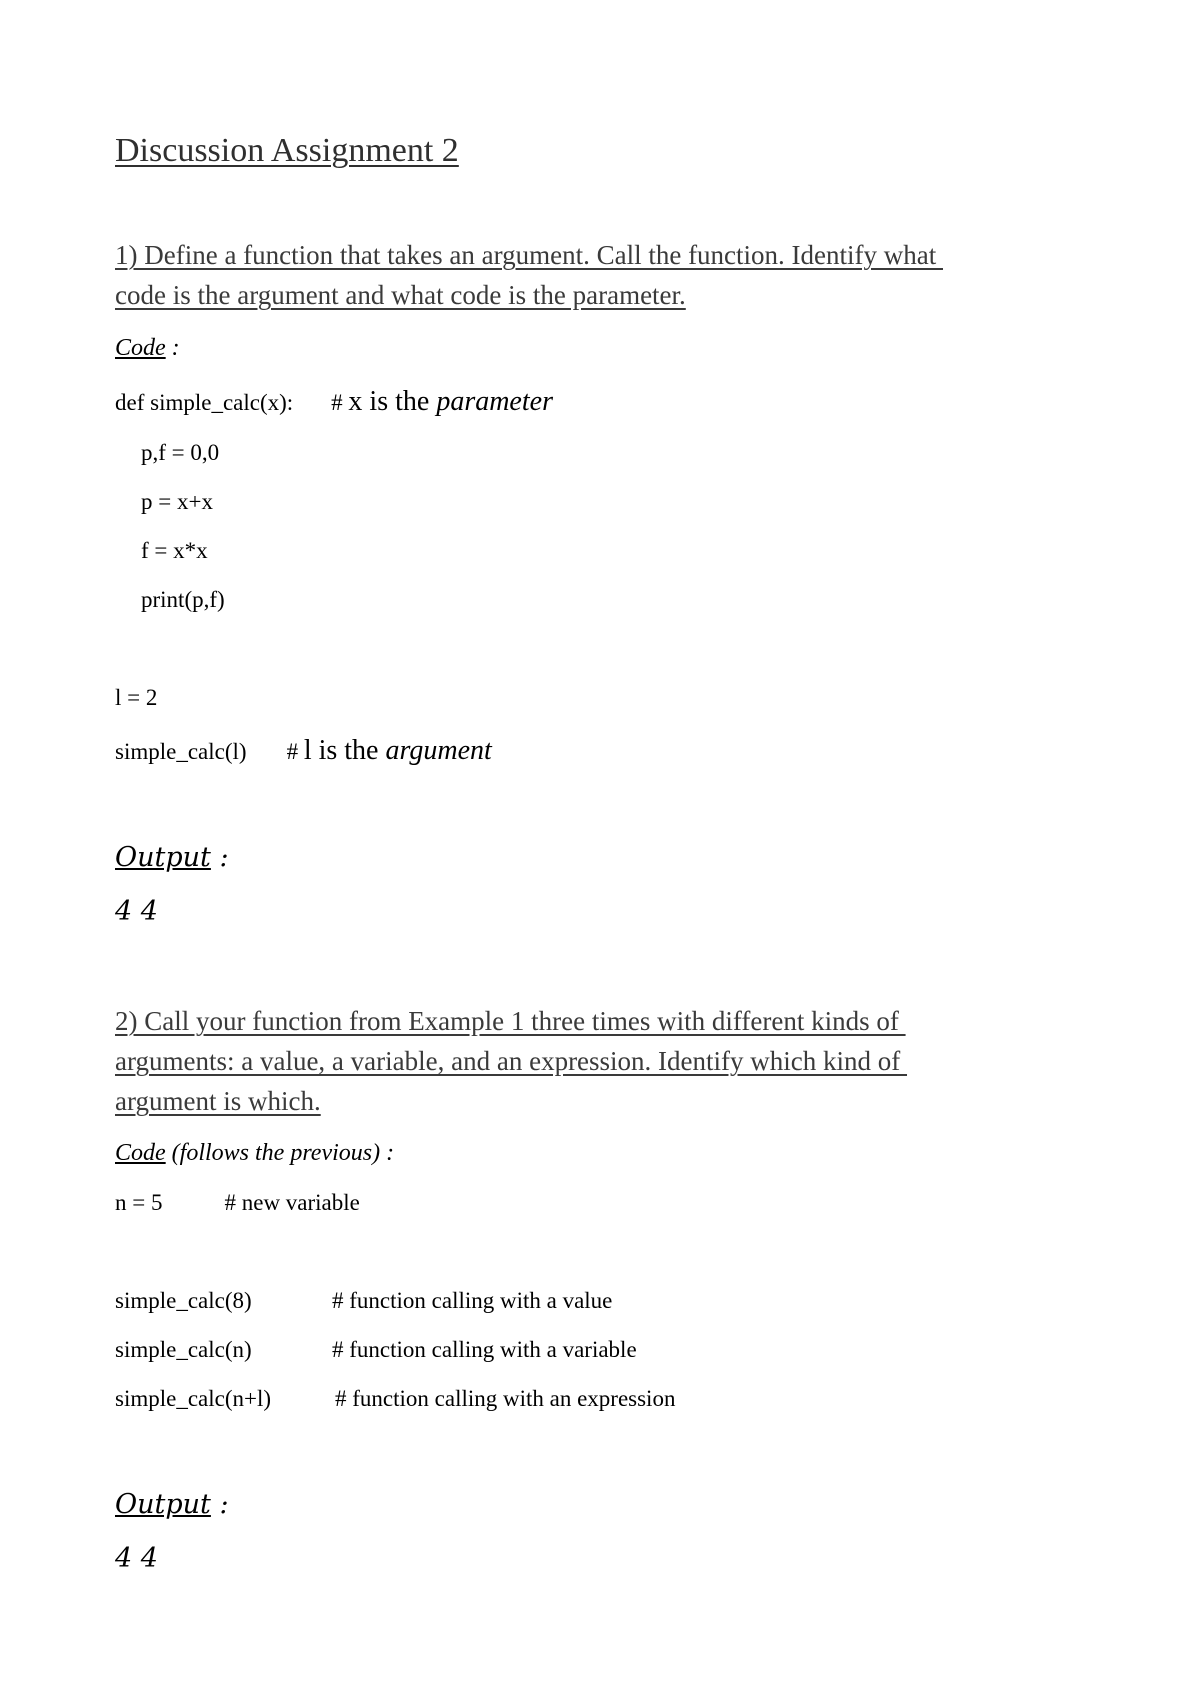 Image resolution: width=1200 pixels, height=1697 pixels. What do you see at coordinates (136, 911) in the screenshot?
I see `section1-output-value: 4 4` at bounding box center [136, 911].